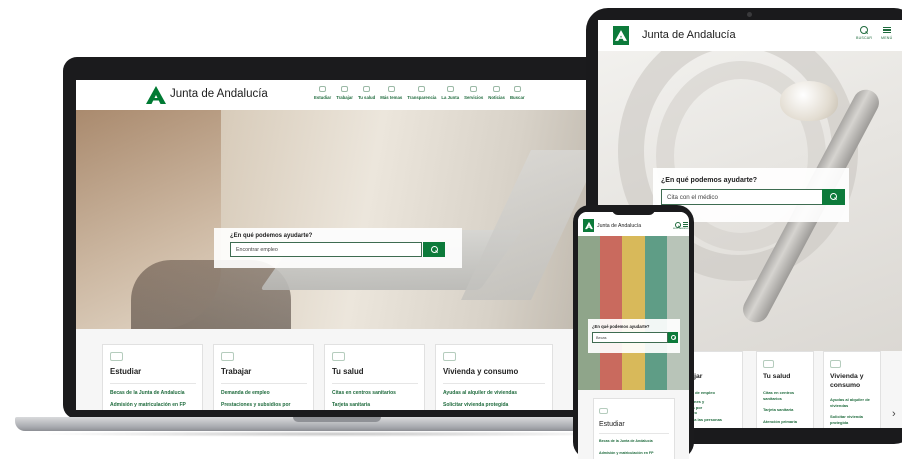 This screenshot has width=902, height=459. What do you see at coordinates (633, 211) in the screenshot?
I see `phone-notch` at bounding box center [633, 211].